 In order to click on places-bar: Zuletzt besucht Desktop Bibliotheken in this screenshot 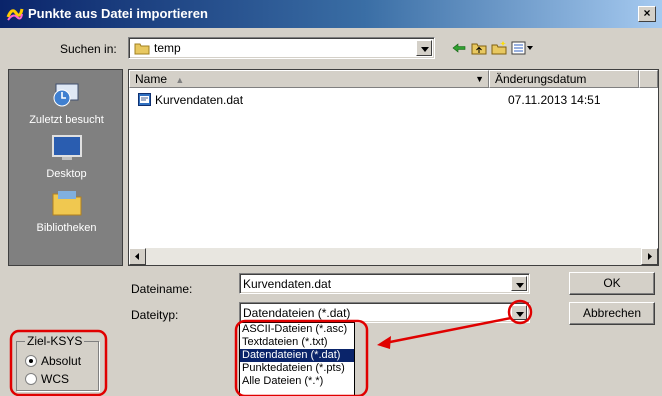, I will do `click(65, 167)`.